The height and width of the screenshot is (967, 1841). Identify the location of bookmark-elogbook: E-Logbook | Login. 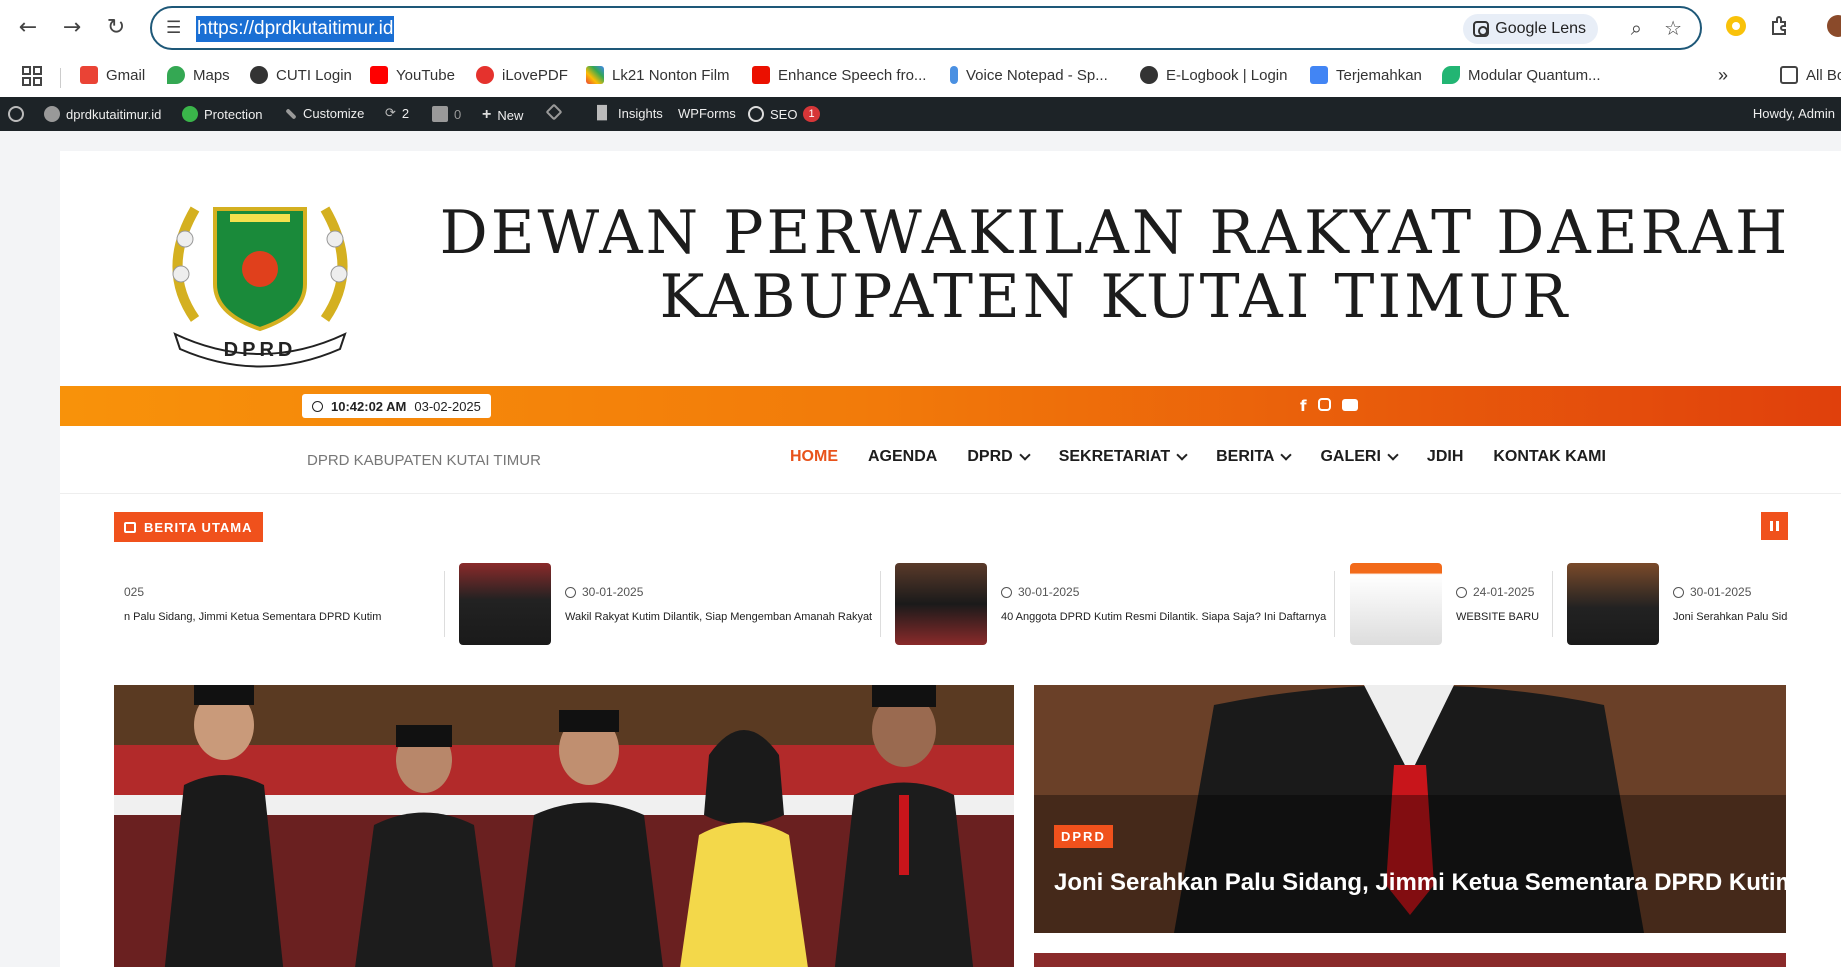
(1214, 75).